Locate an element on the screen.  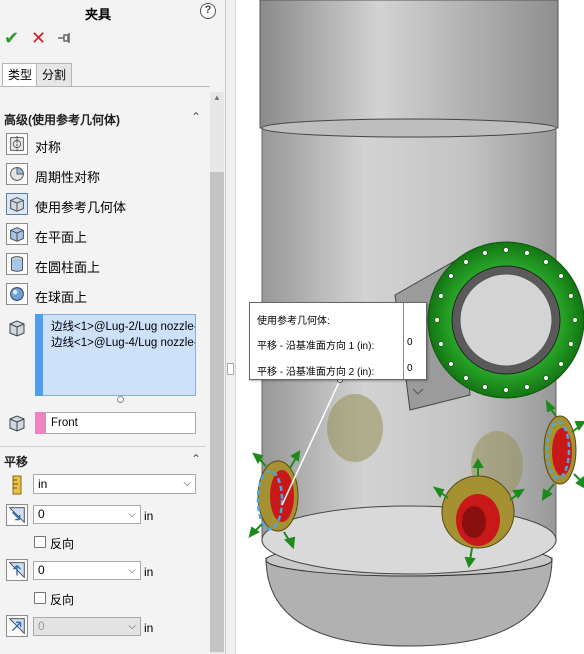
reference-color-swatch is located at coordinates (40, 423).